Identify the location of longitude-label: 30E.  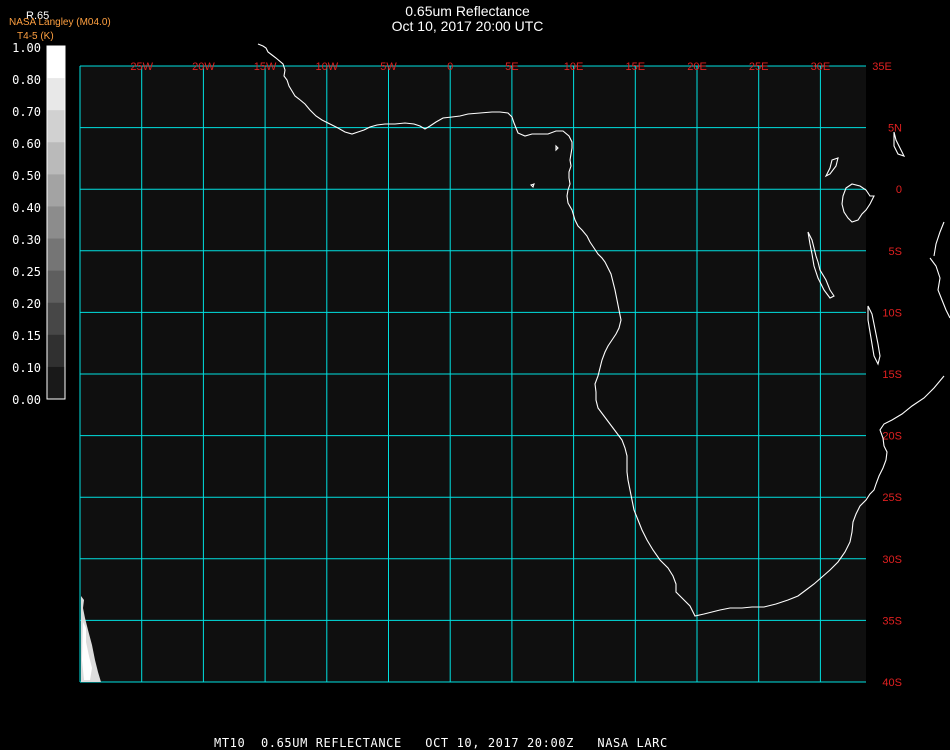
(821, 67).